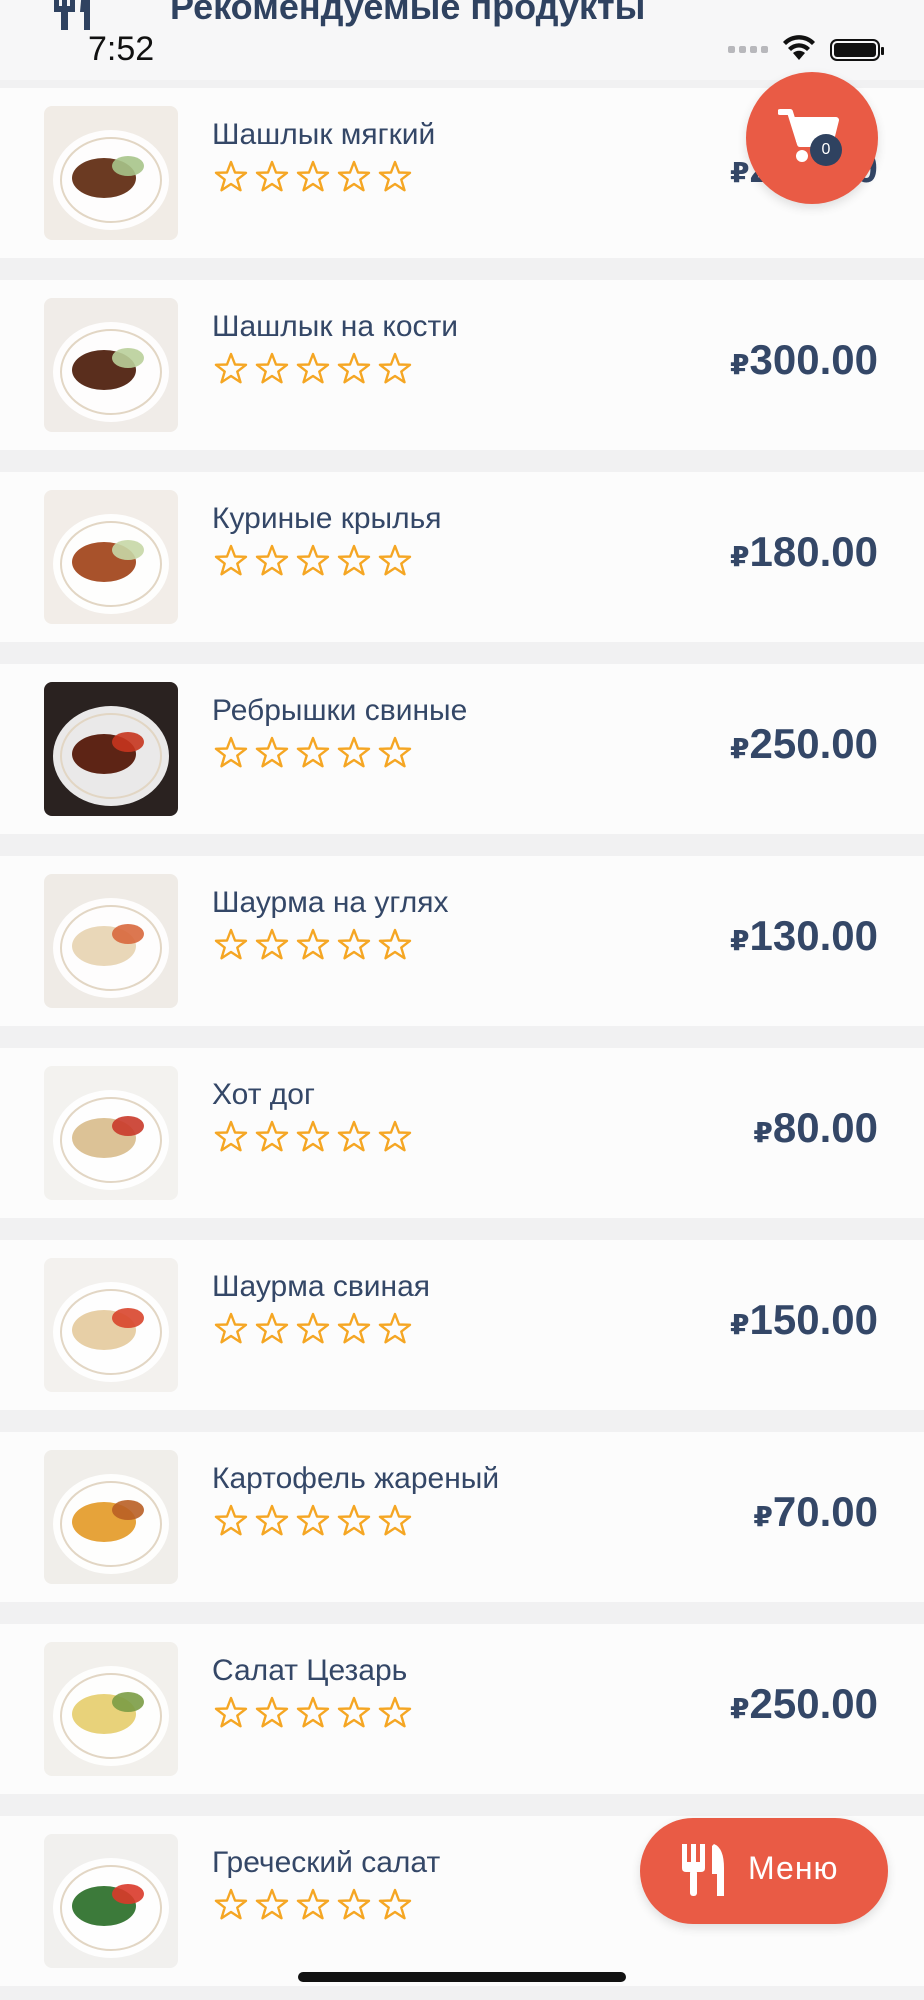  What do you see at coordinates (799, 49) in the screenshot?
I see `wifi-icon` at bounding box center [799, 49].